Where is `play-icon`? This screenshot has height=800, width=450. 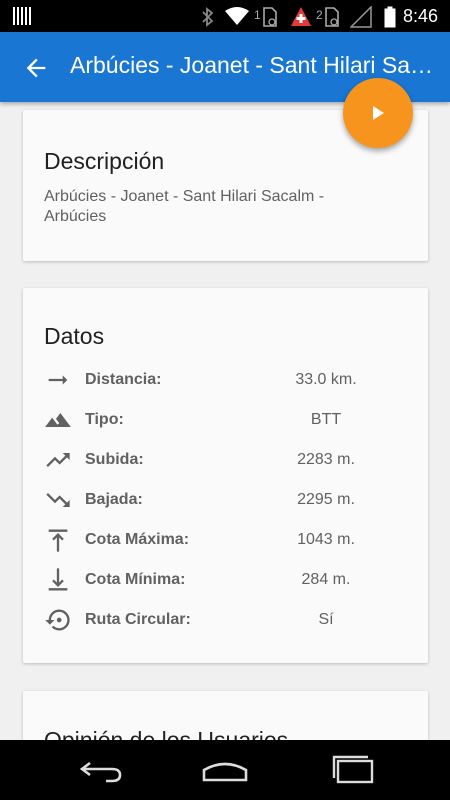
play-icon is located at coordinates (378, 113).